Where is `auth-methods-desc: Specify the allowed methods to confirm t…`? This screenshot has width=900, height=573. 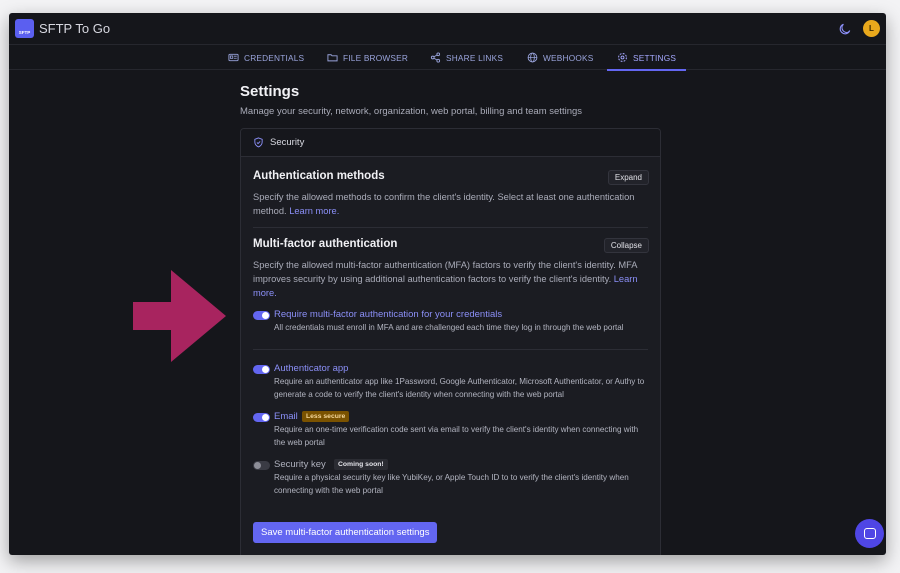
auth-methods-desc: Specify the allowed methods to confirm t… is located at coordinates (450, 204).